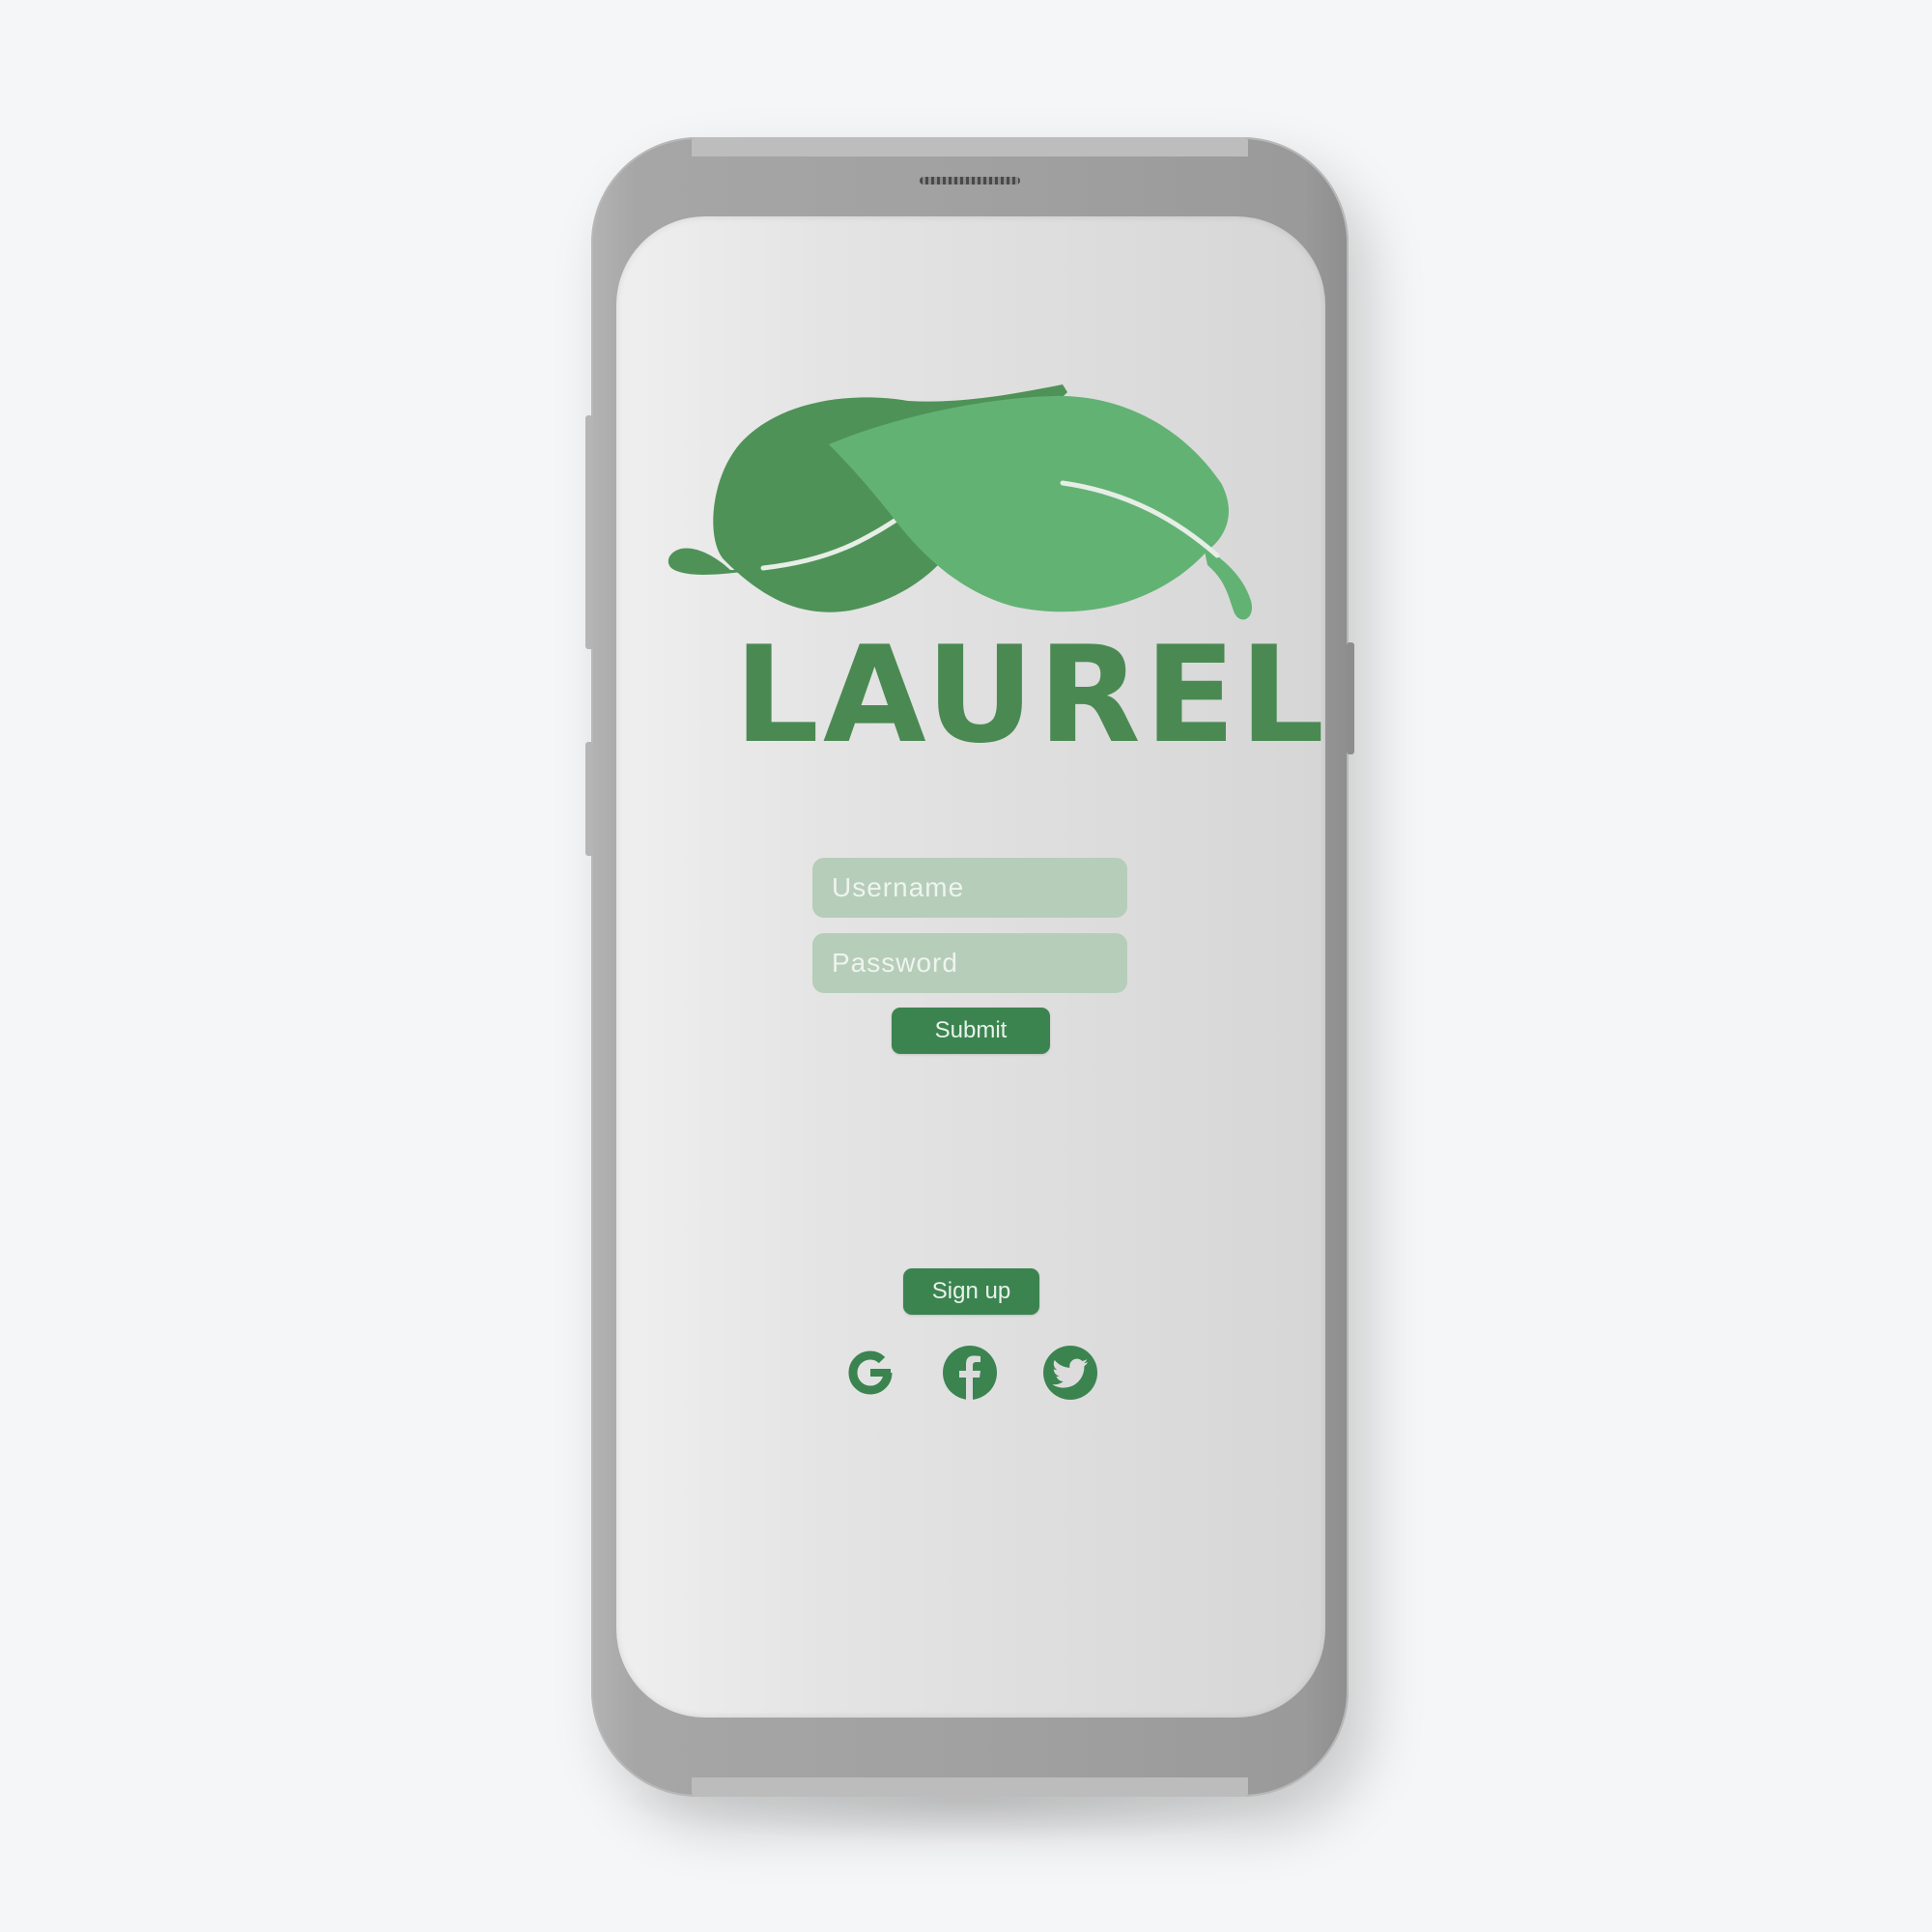  Describe the element at coordinates (969, 888) in the screenshot. I see `username-input` at that location.